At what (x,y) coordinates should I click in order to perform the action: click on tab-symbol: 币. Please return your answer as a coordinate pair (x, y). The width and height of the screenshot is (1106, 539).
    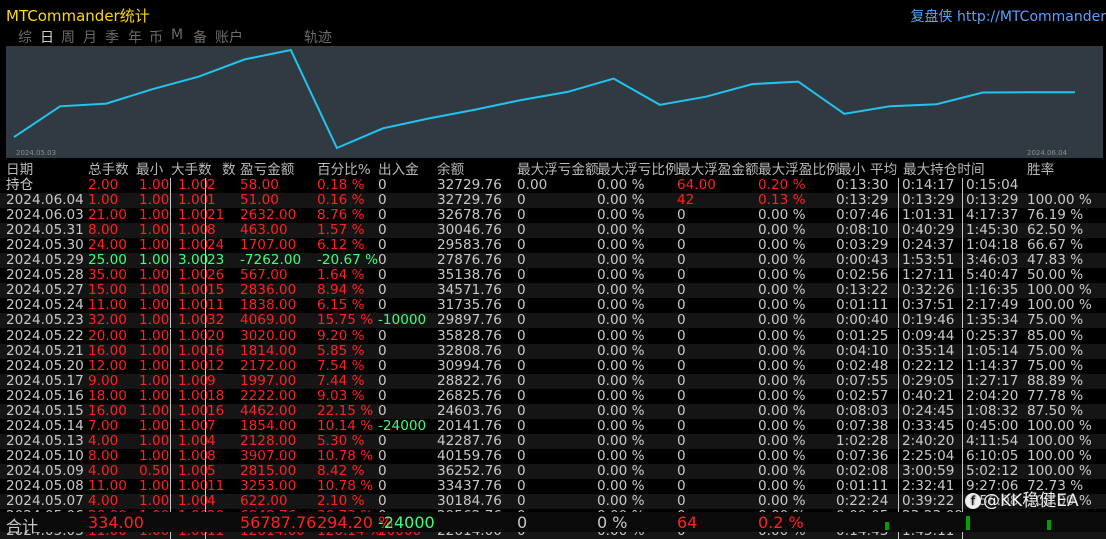
    Looking at the image, I should click on (156, 37).